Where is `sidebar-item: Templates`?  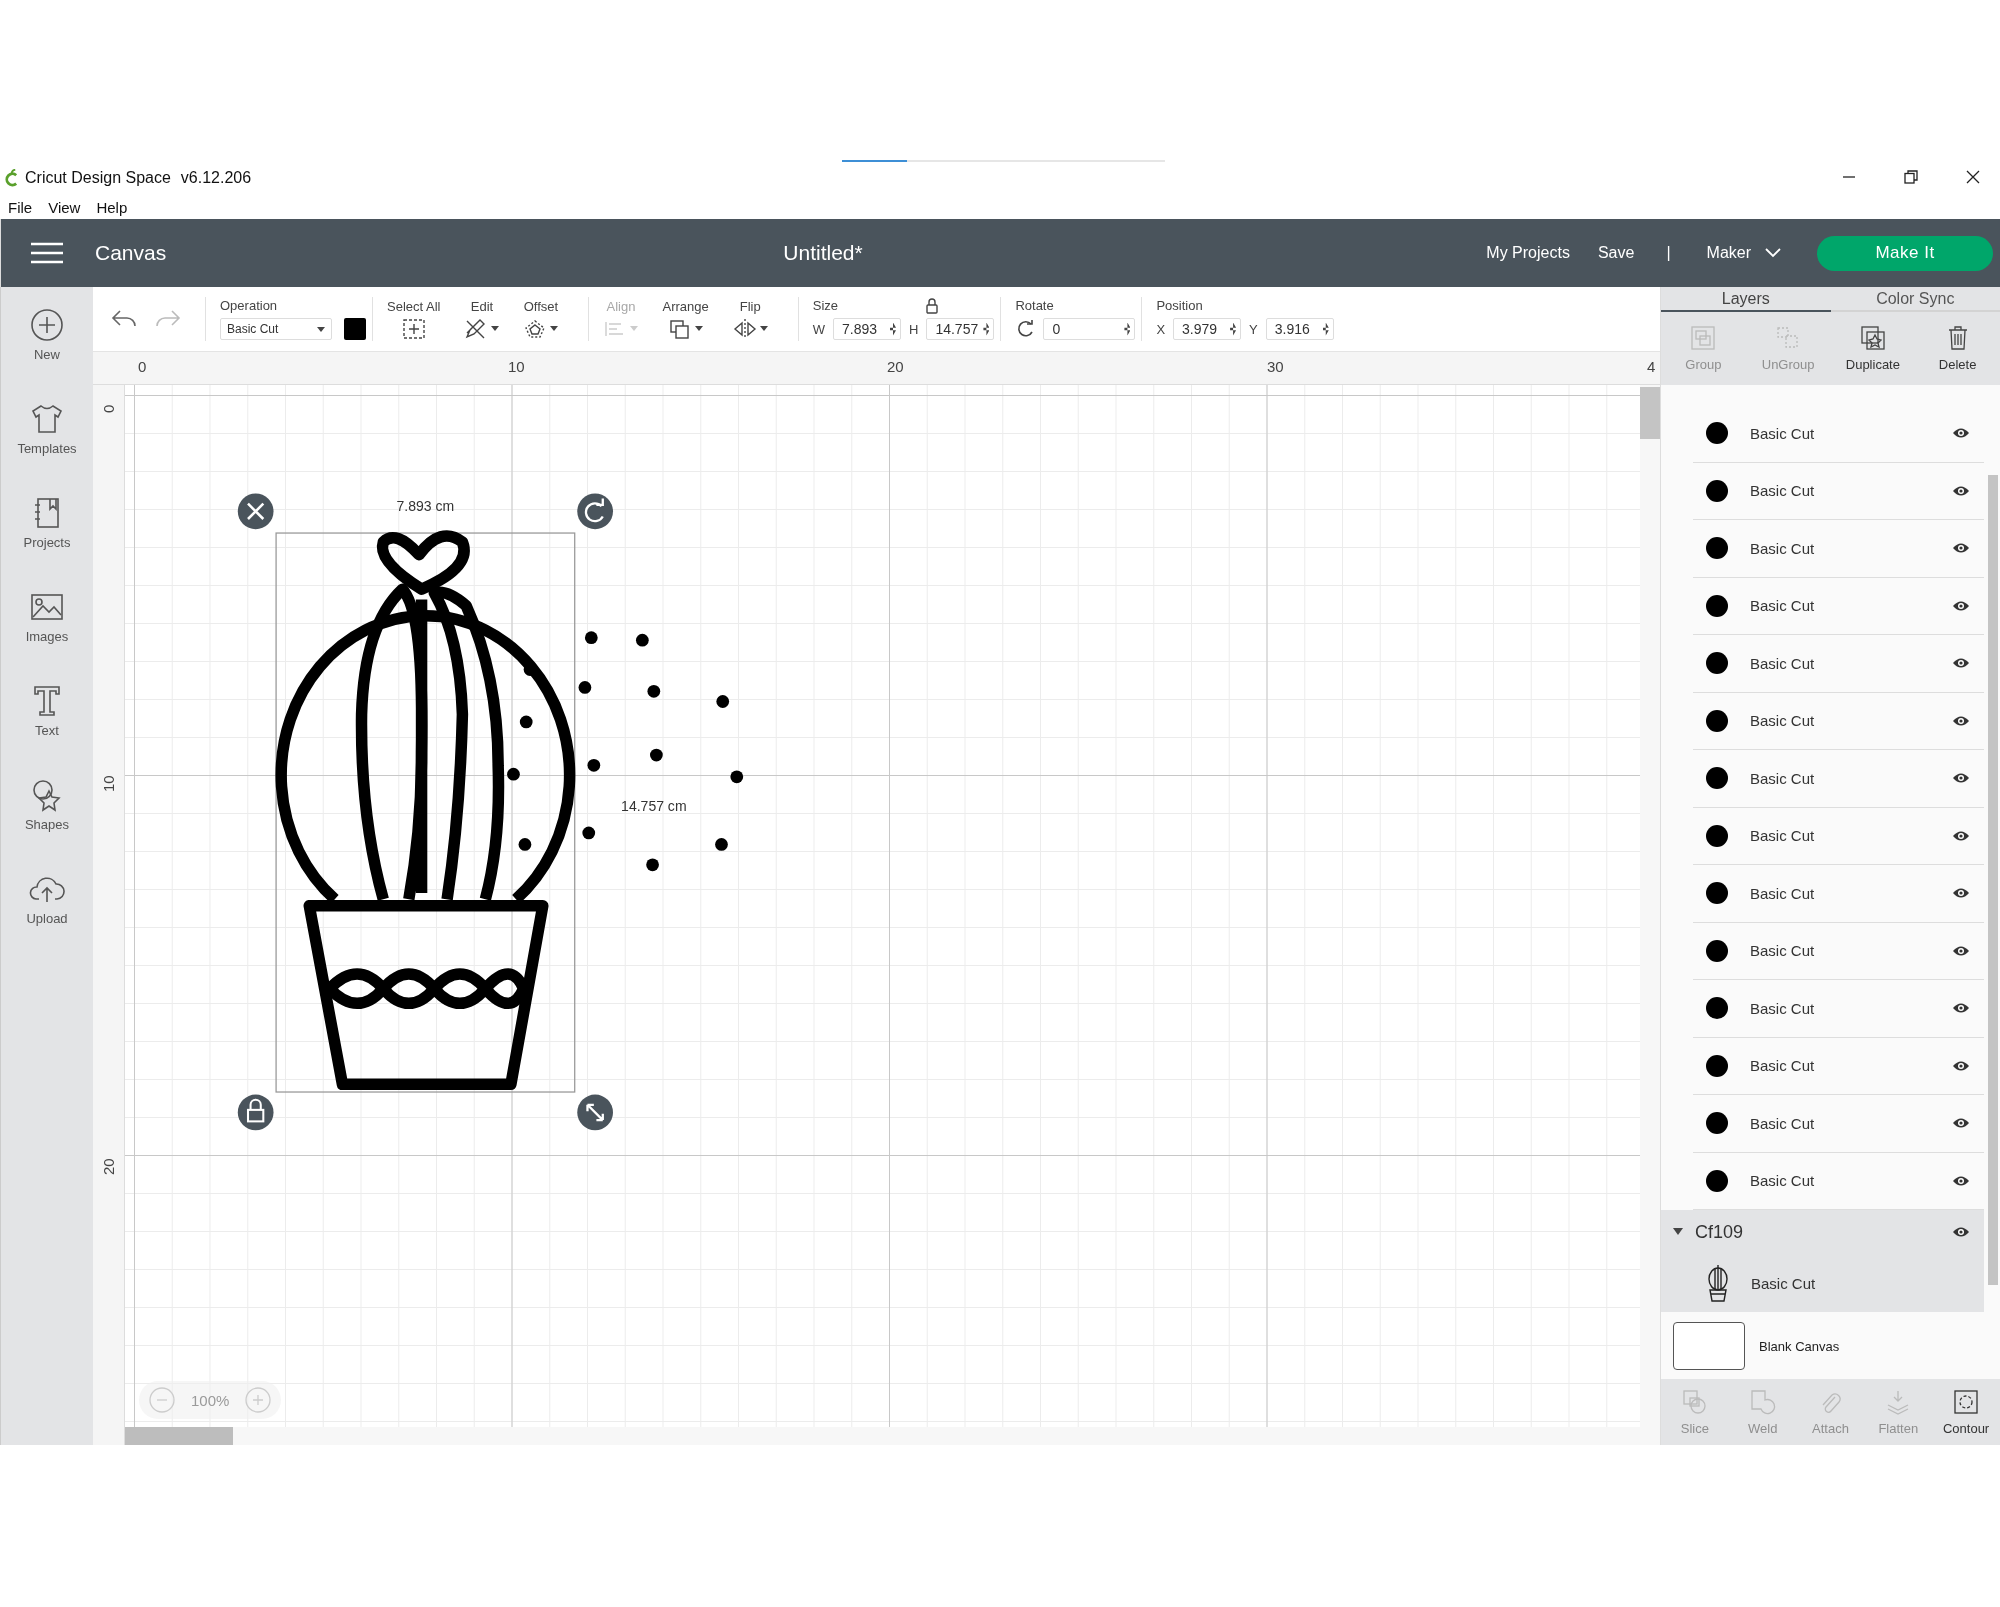
sidebar-item: Templates is located at coordinates (47, 448).